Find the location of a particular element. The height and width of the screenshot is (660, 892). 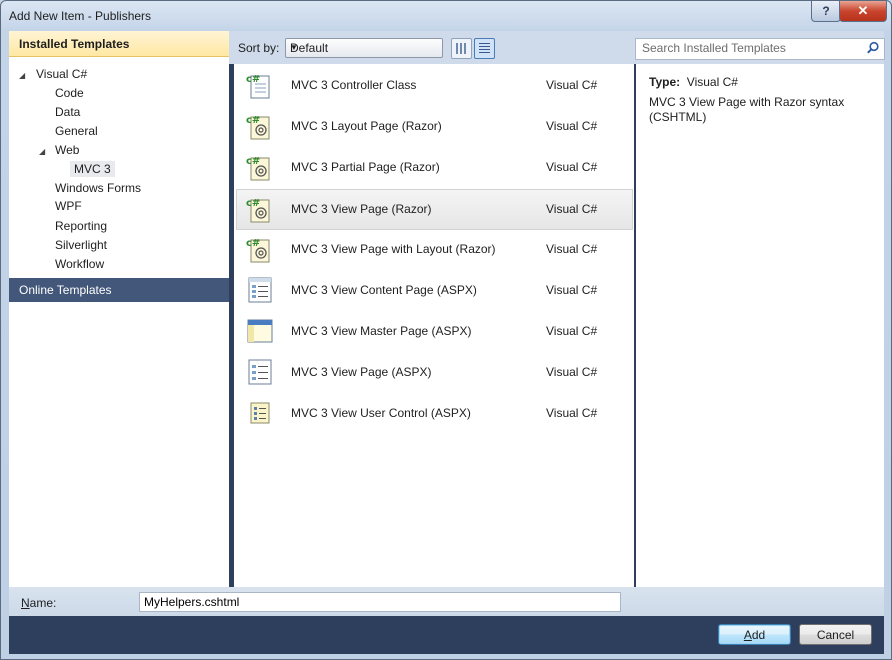

template-name: MVC 3 View User Control (ASPX) is located at coordinates (381, 413).